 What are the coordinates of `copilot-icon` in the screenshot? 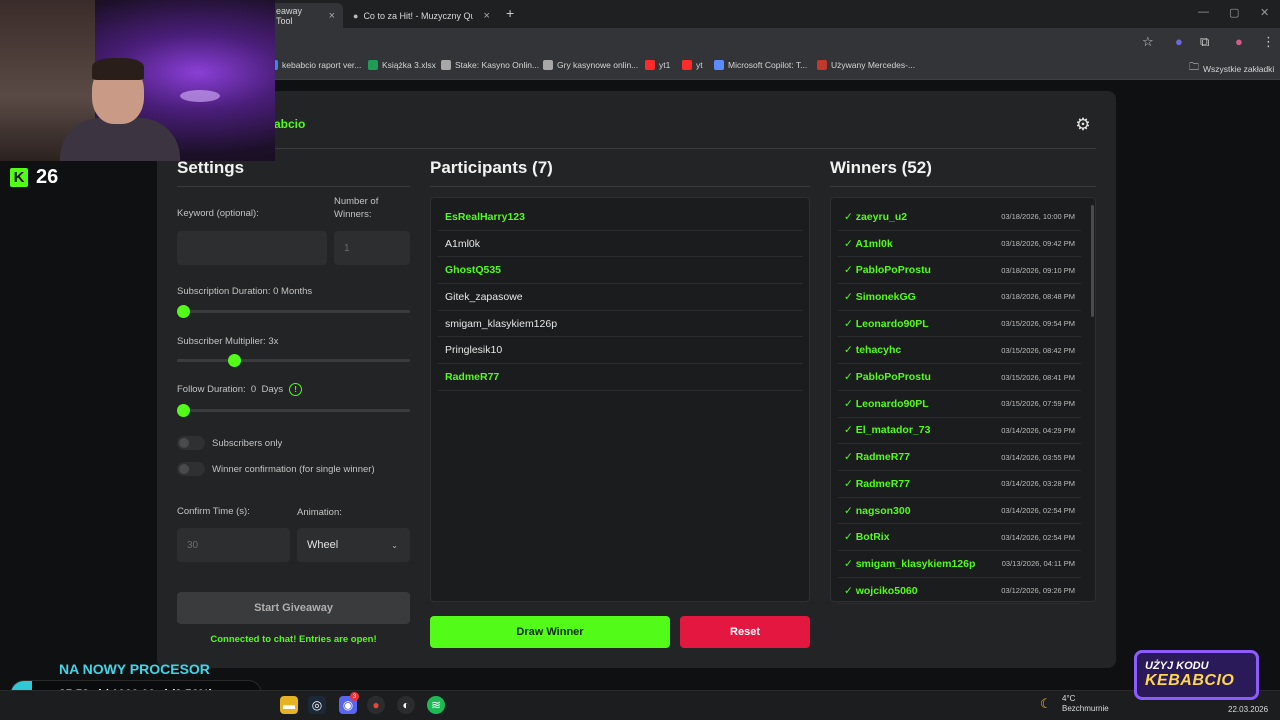 It's located at (719, 65).